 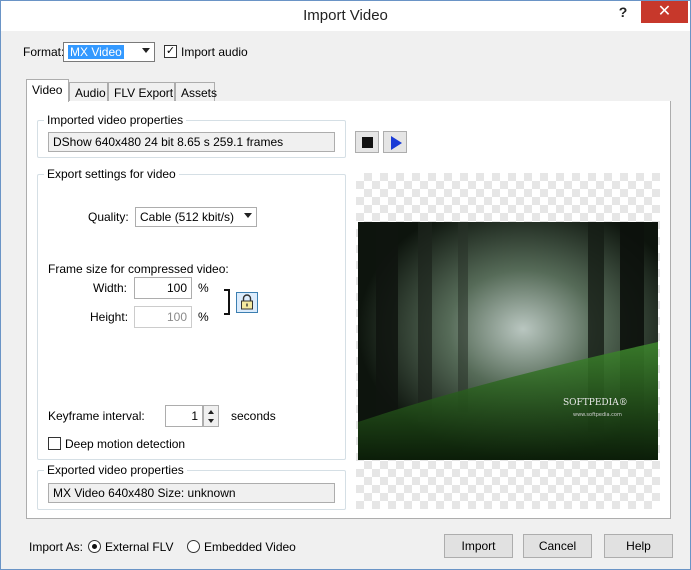 What do you see at coordinates (227, 302) in the screenshot?
I see `aspect-link-bracket` at bounding box center [227, 302].